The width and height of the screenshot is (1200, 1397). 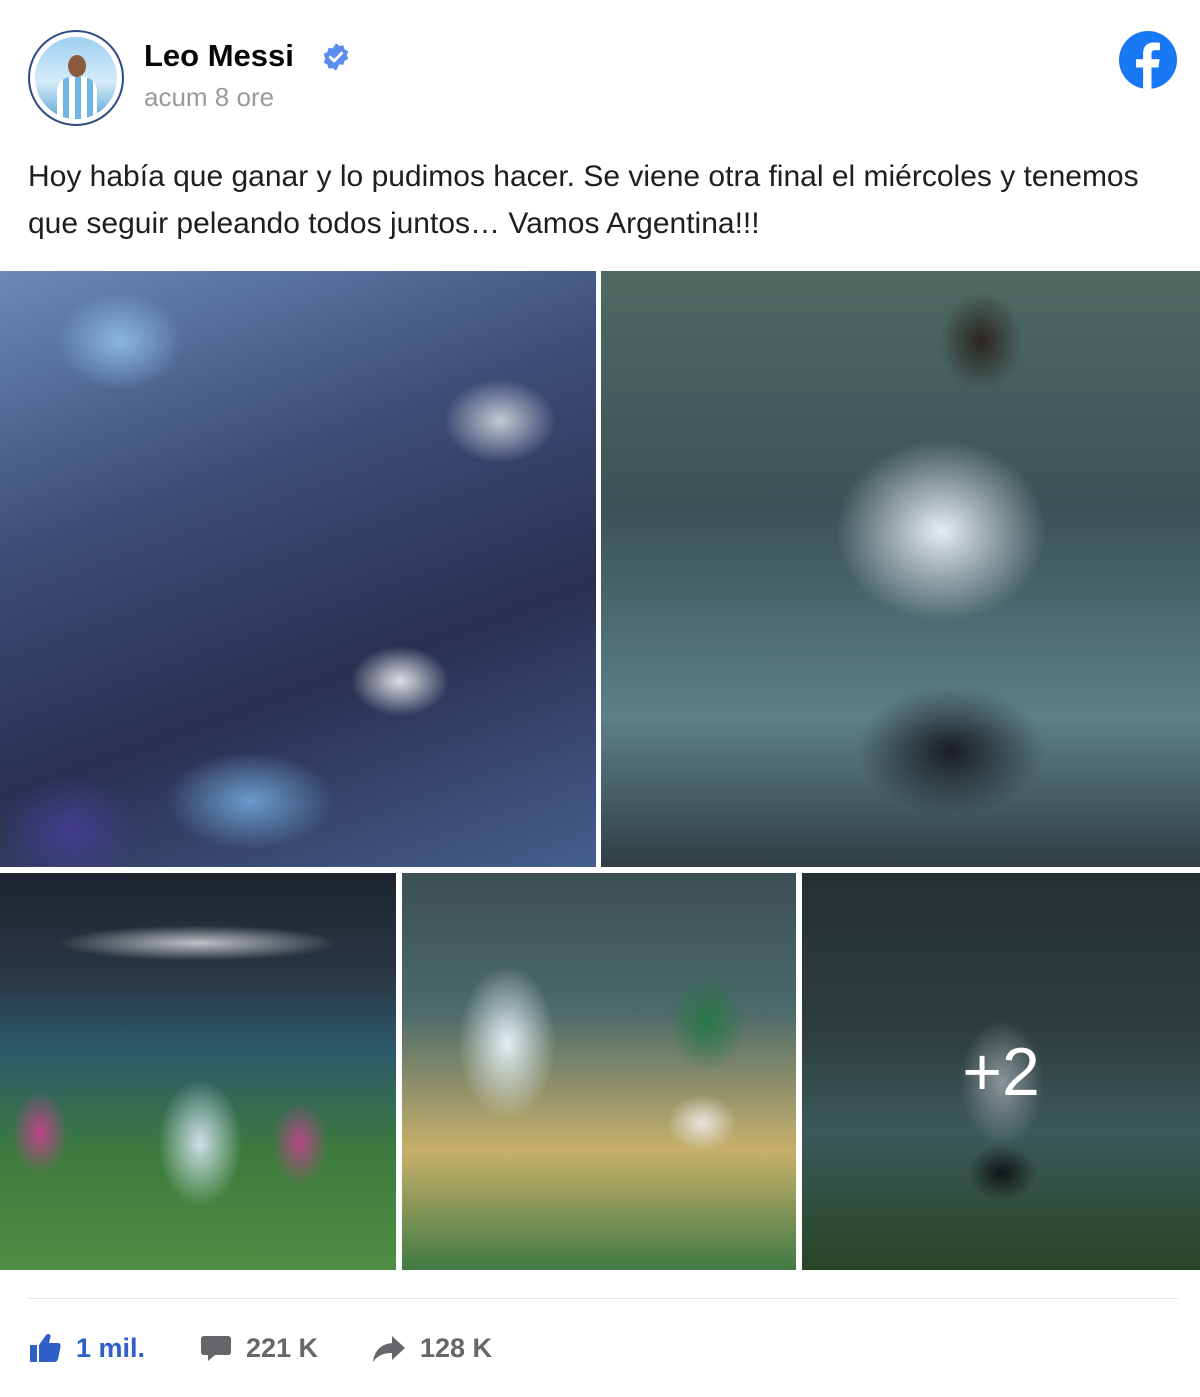 What do you see at coordinates (603, 1298) in the screenshot?
I see `divider` at bounding box center [603, 1298].